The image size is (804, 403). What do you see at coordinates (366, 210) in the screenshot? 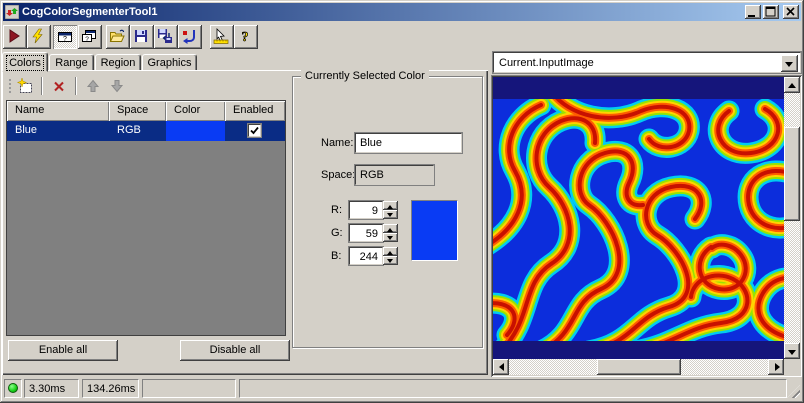
I see `red-field: 9` at bounding box center [366, 210].